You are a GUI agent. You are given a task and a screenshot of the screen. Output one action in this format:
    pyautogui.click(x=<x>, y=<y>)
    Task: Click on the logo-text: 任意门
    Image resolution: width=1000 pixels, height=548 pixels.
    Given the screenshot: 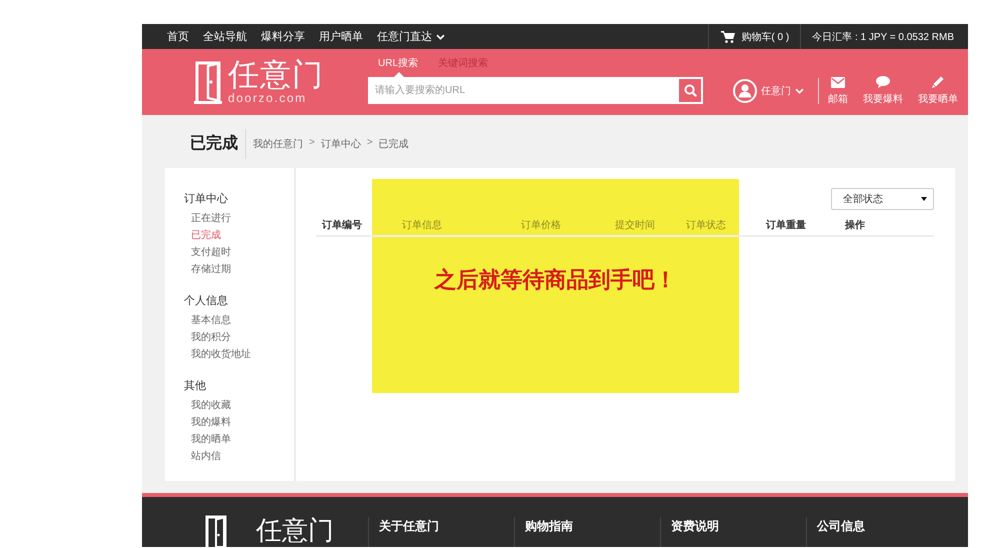 What is the action you would take?
    pyautogui.click(x=276, y=75)
    